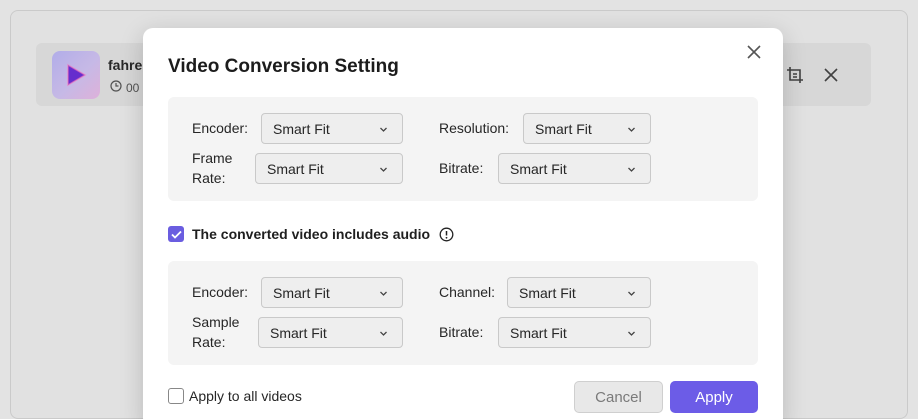 The image size is (918, 419). Describe the element at coordinates (547, 292) in the screenshot. I see `channel-value: Smart Fit` at that location.